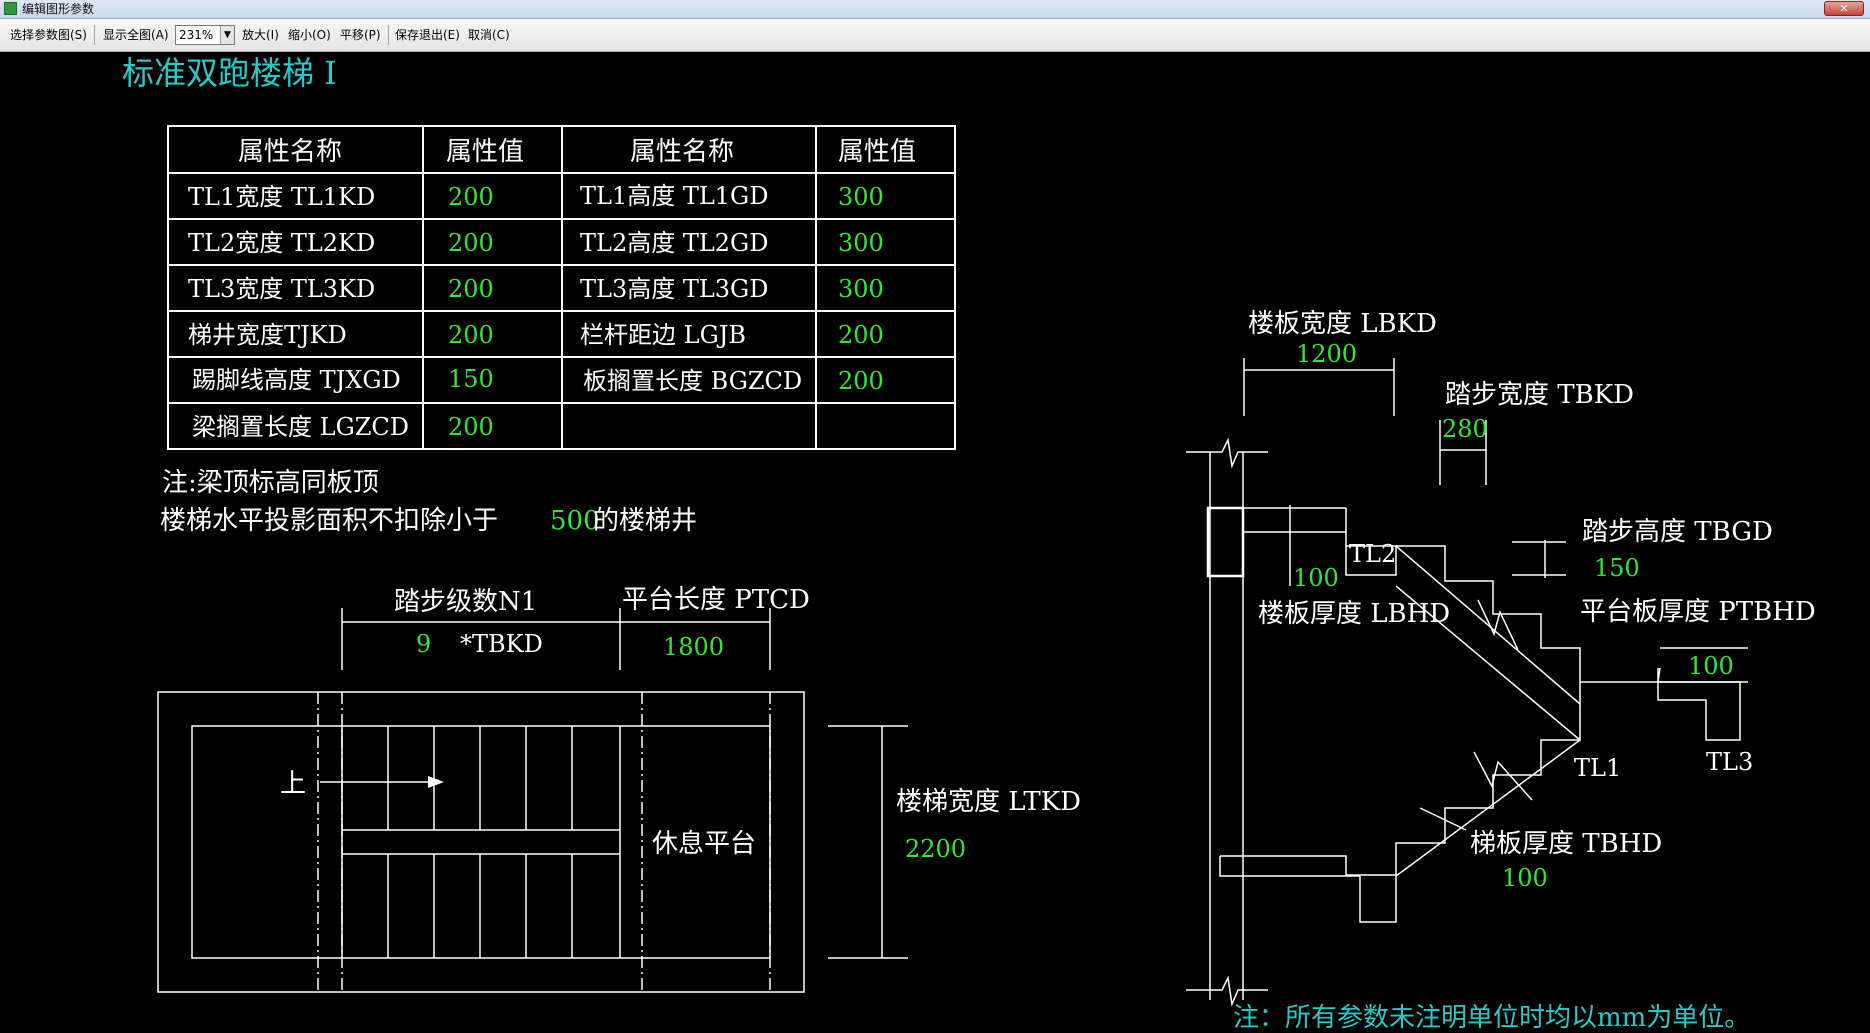  Describe the element at coordinates (532, 800) in the screenshot. I see `stair-plan-view` at that location.